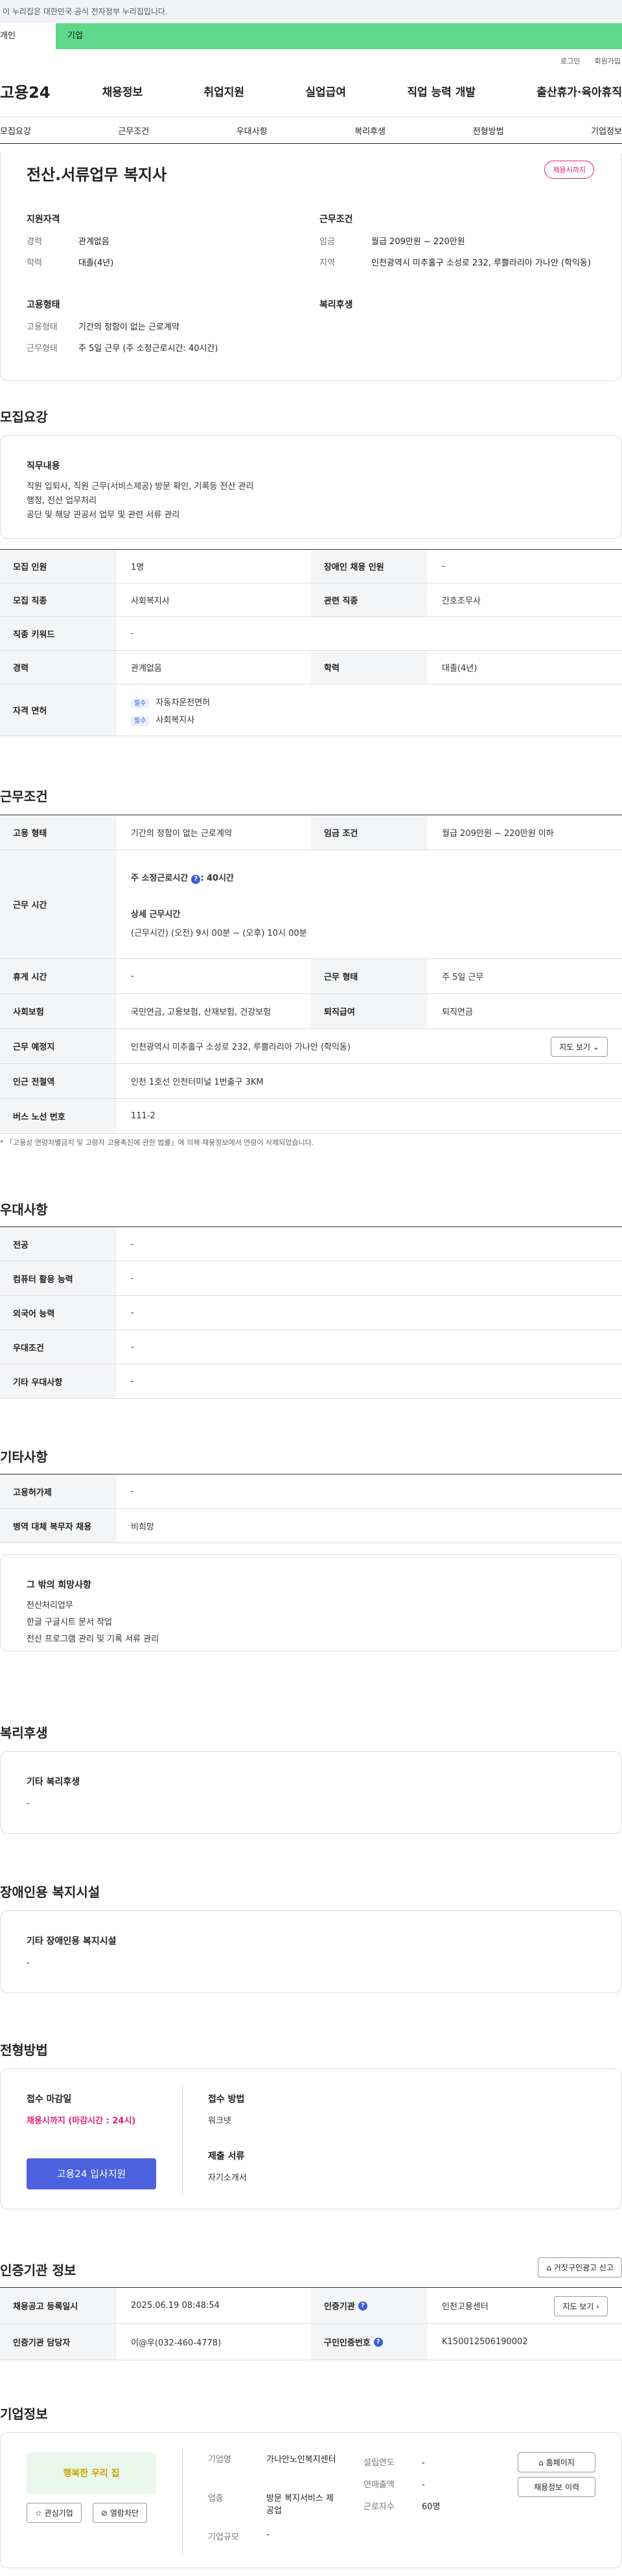 The image size is (622, 2576). Describe the element at coordinates (38, 2513) in the screenshot. I see `star-icon: ☆` at that location.